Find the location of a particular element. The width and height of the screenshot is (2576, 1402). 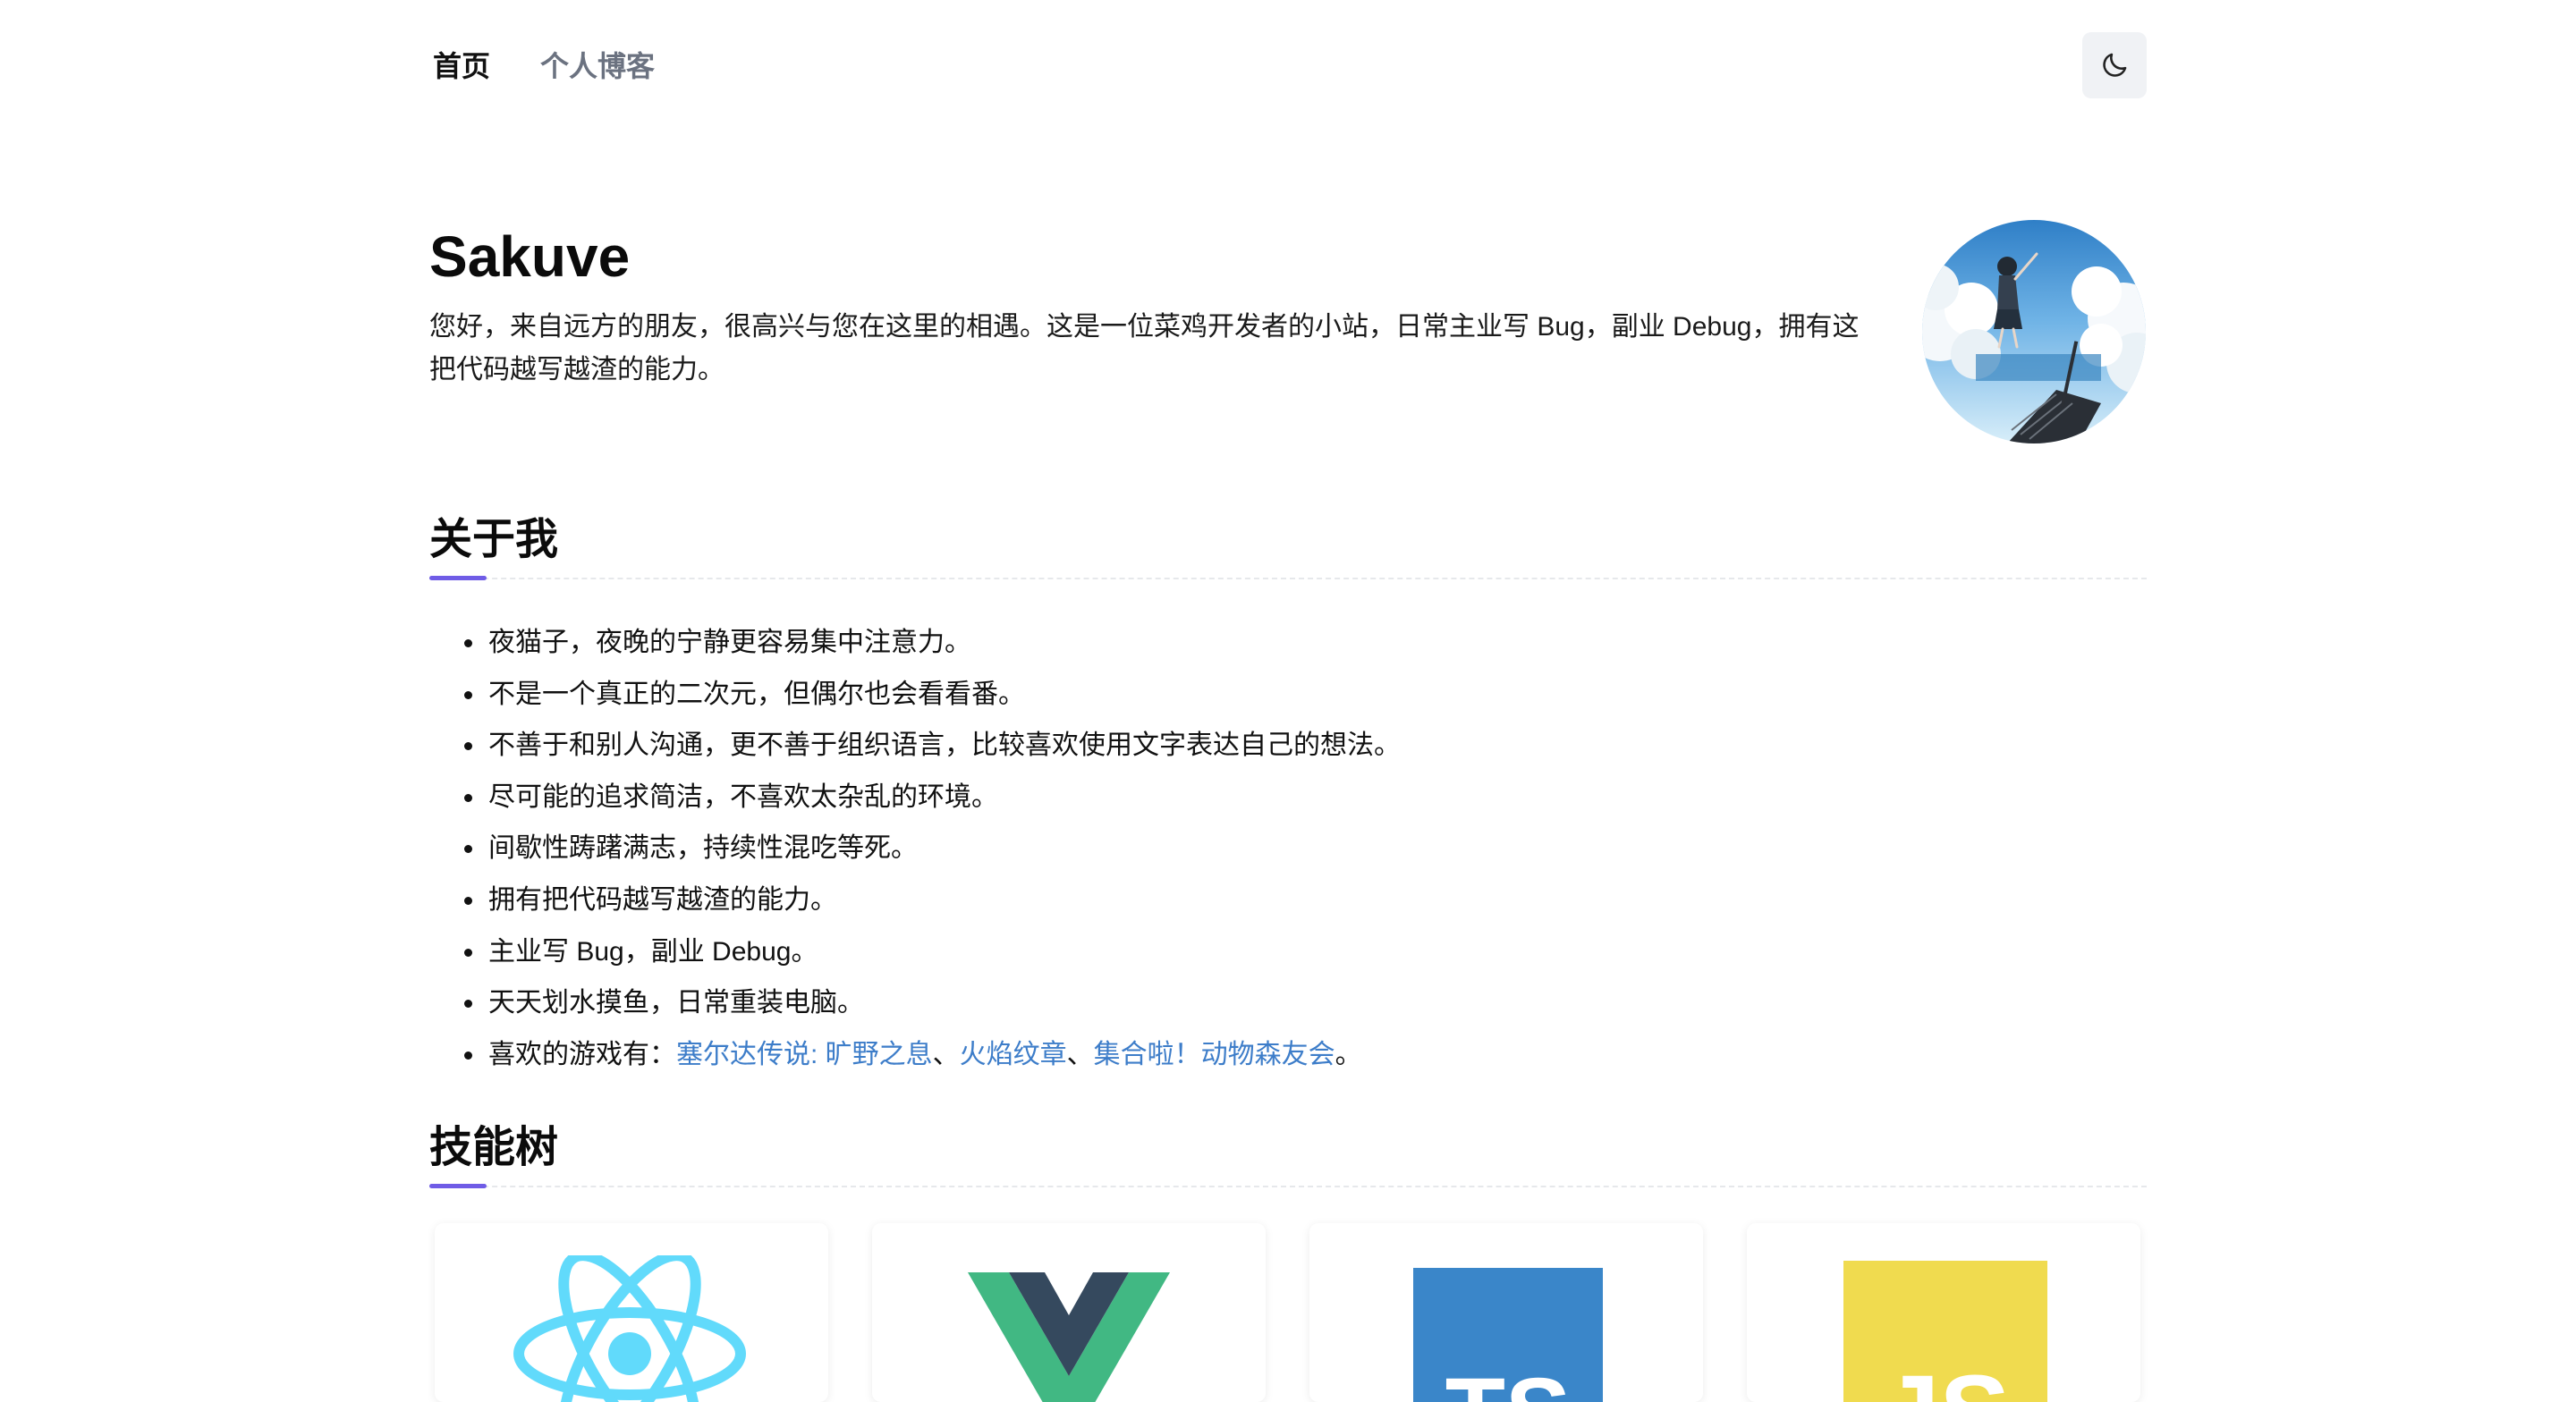

skill-card-react is located at coordinates (631, 1312).